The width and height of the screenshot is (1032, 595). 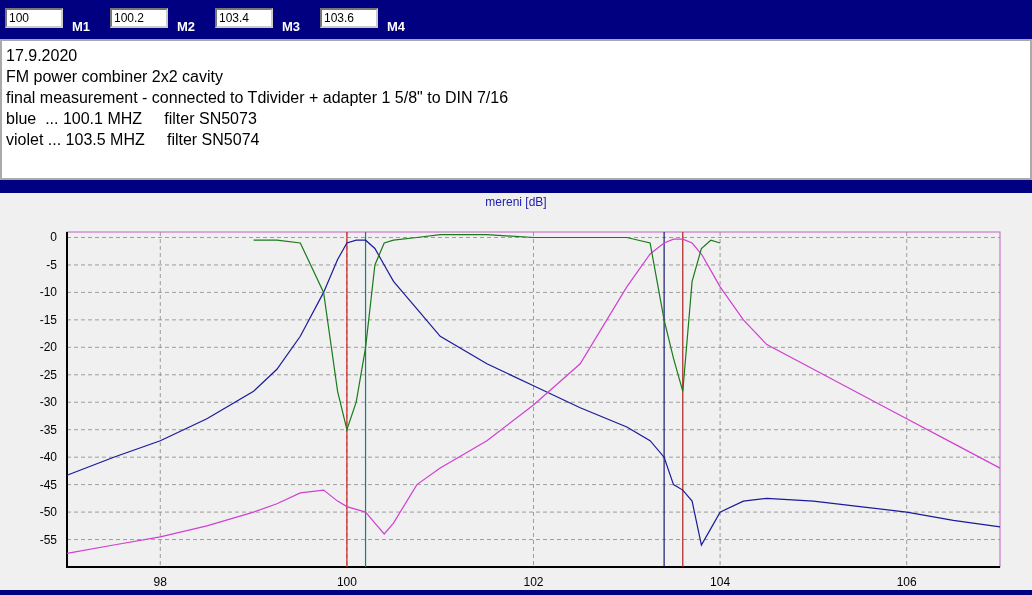 I want to click on marker-field: 103.6, so click(x=349, y=18).